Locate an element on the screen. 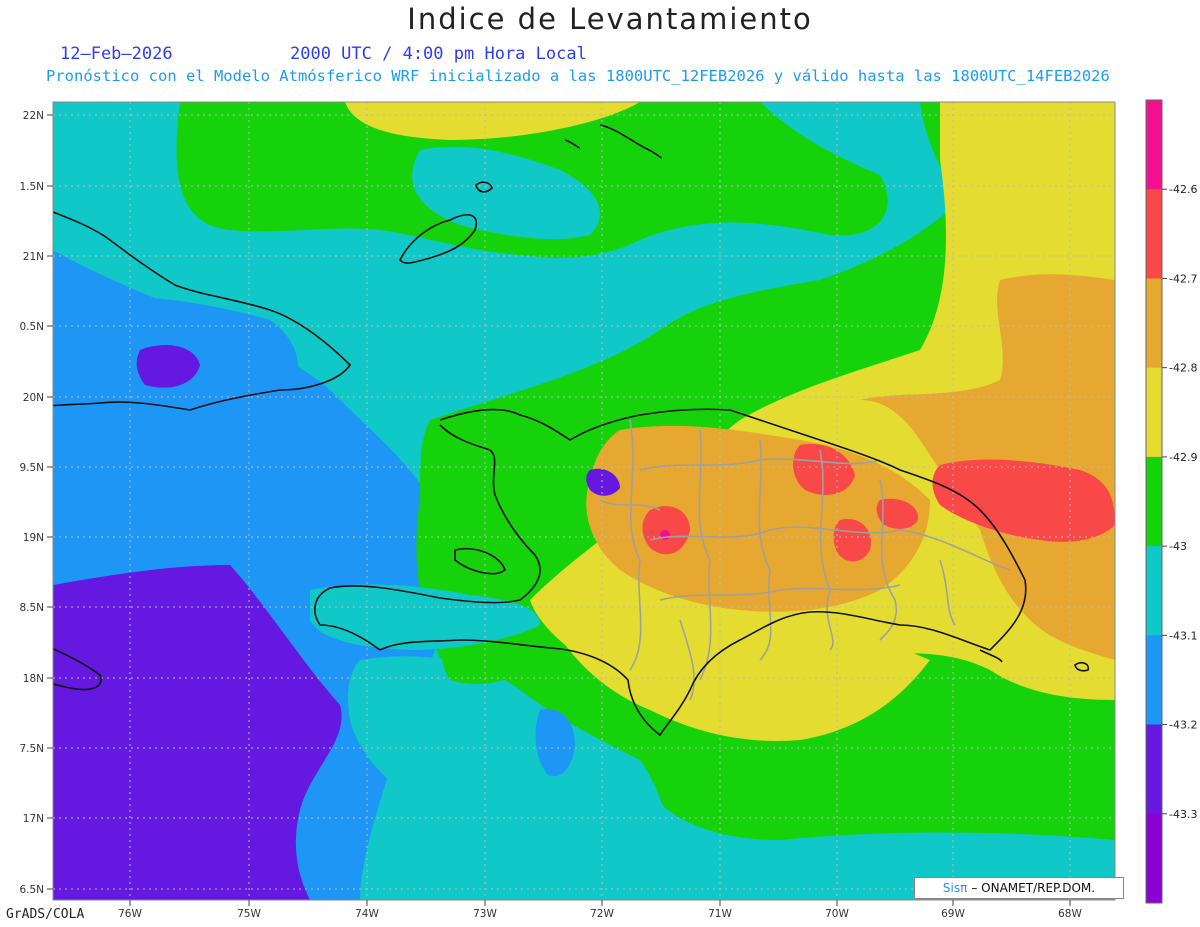 The height and width of the screenshot is (927, 1200). lat-label: 9.5N is located at coordinates (31, 468).